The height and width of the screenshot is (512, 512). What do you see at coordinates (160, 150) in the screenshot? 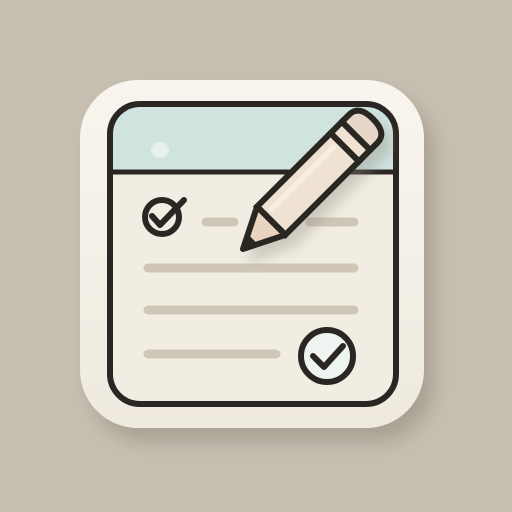
I see `header-shine` at bounding box center [160, 150].